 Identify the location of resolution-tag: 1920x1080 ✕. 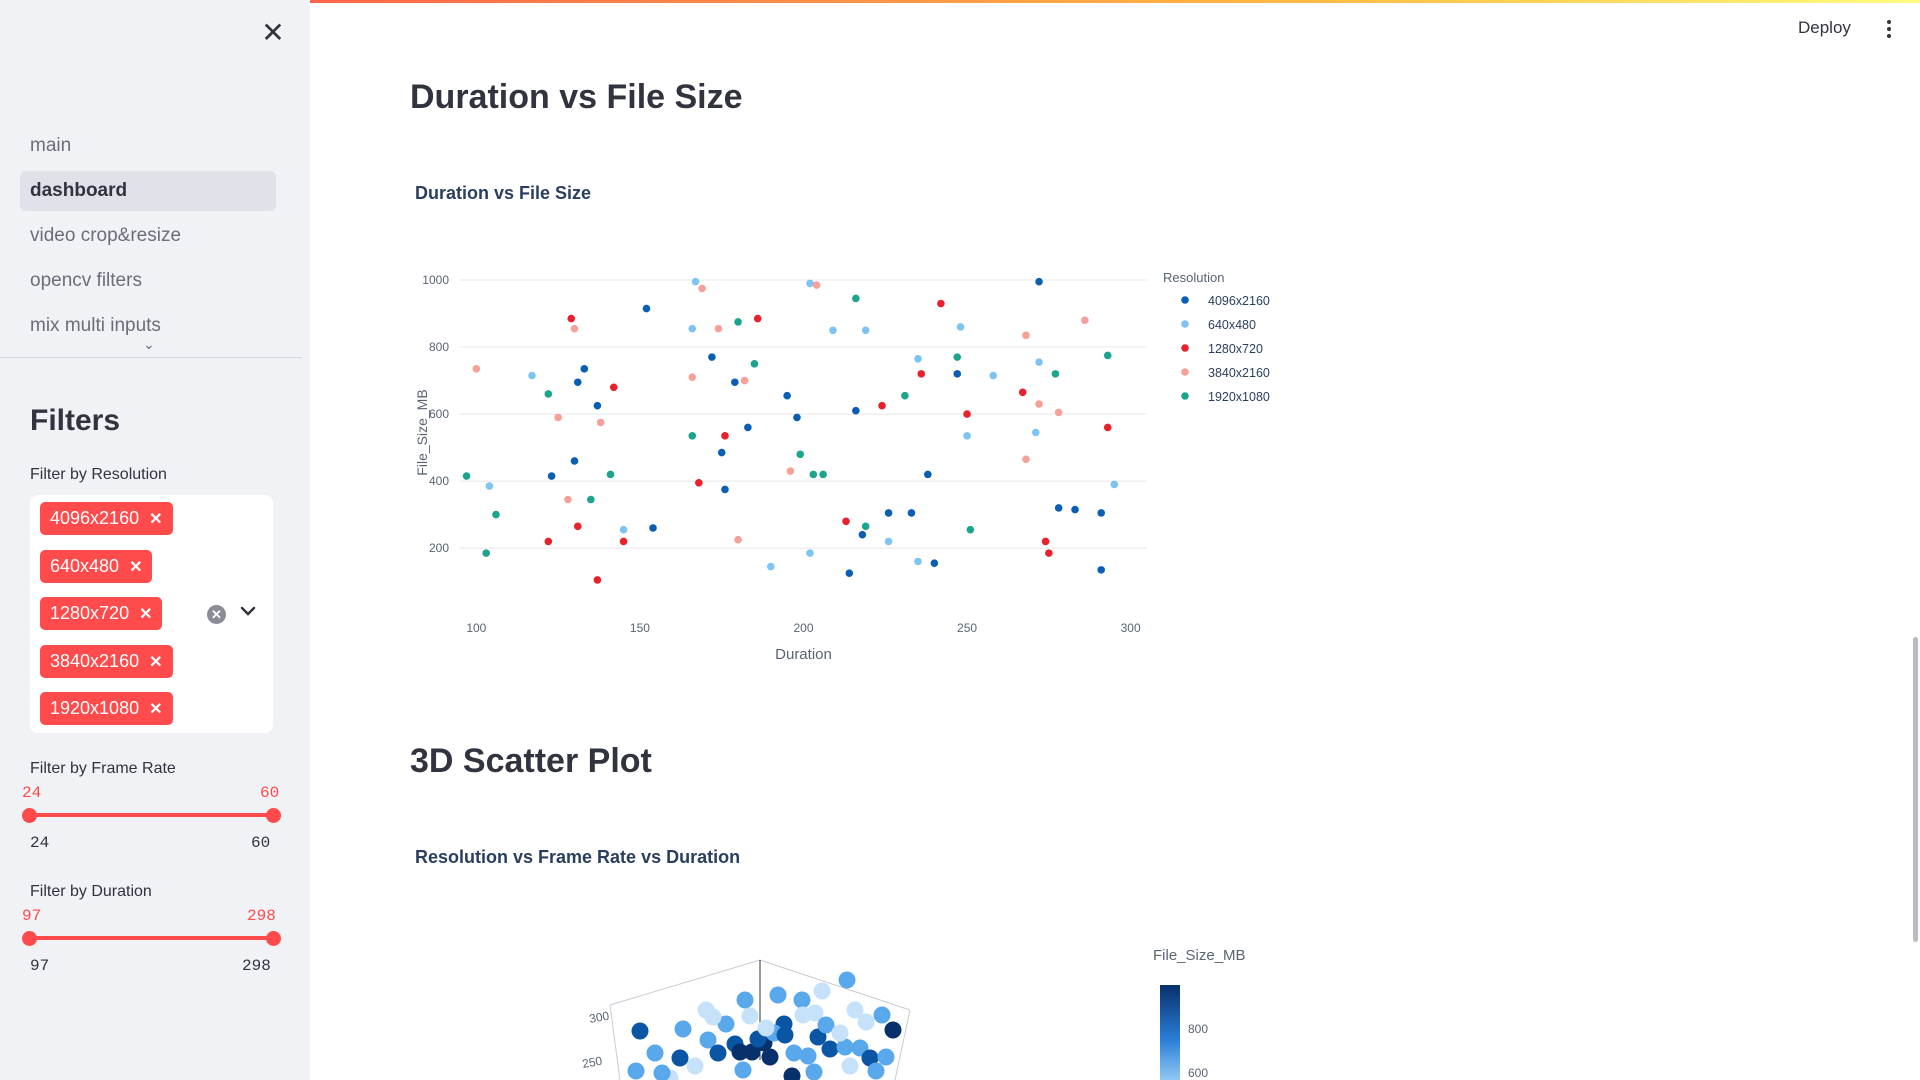
(106, 708).